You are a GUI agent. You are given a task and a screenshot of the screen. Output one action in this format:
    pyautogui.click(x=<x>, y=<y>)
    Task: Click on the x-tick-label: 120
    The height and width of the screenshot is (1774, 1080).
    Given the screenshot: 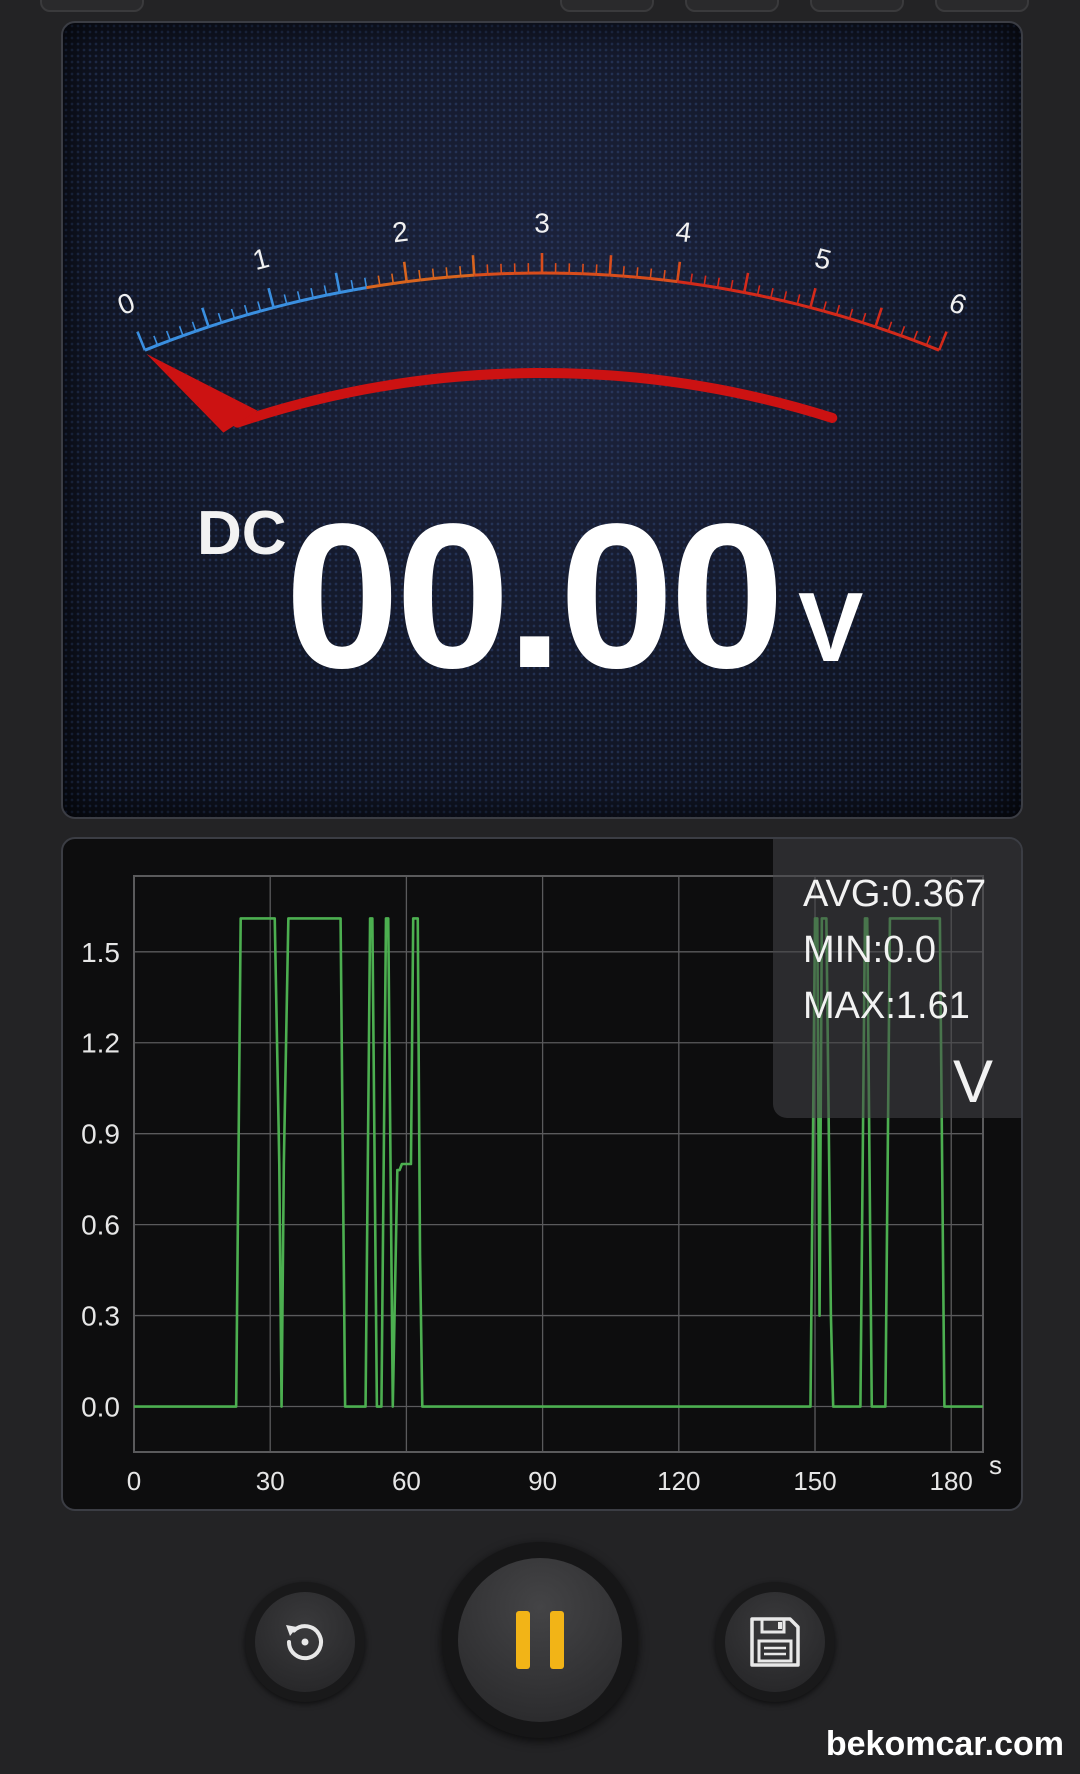 What is the action you would take?
    pyautogui.click(x=678, y=1481)
    